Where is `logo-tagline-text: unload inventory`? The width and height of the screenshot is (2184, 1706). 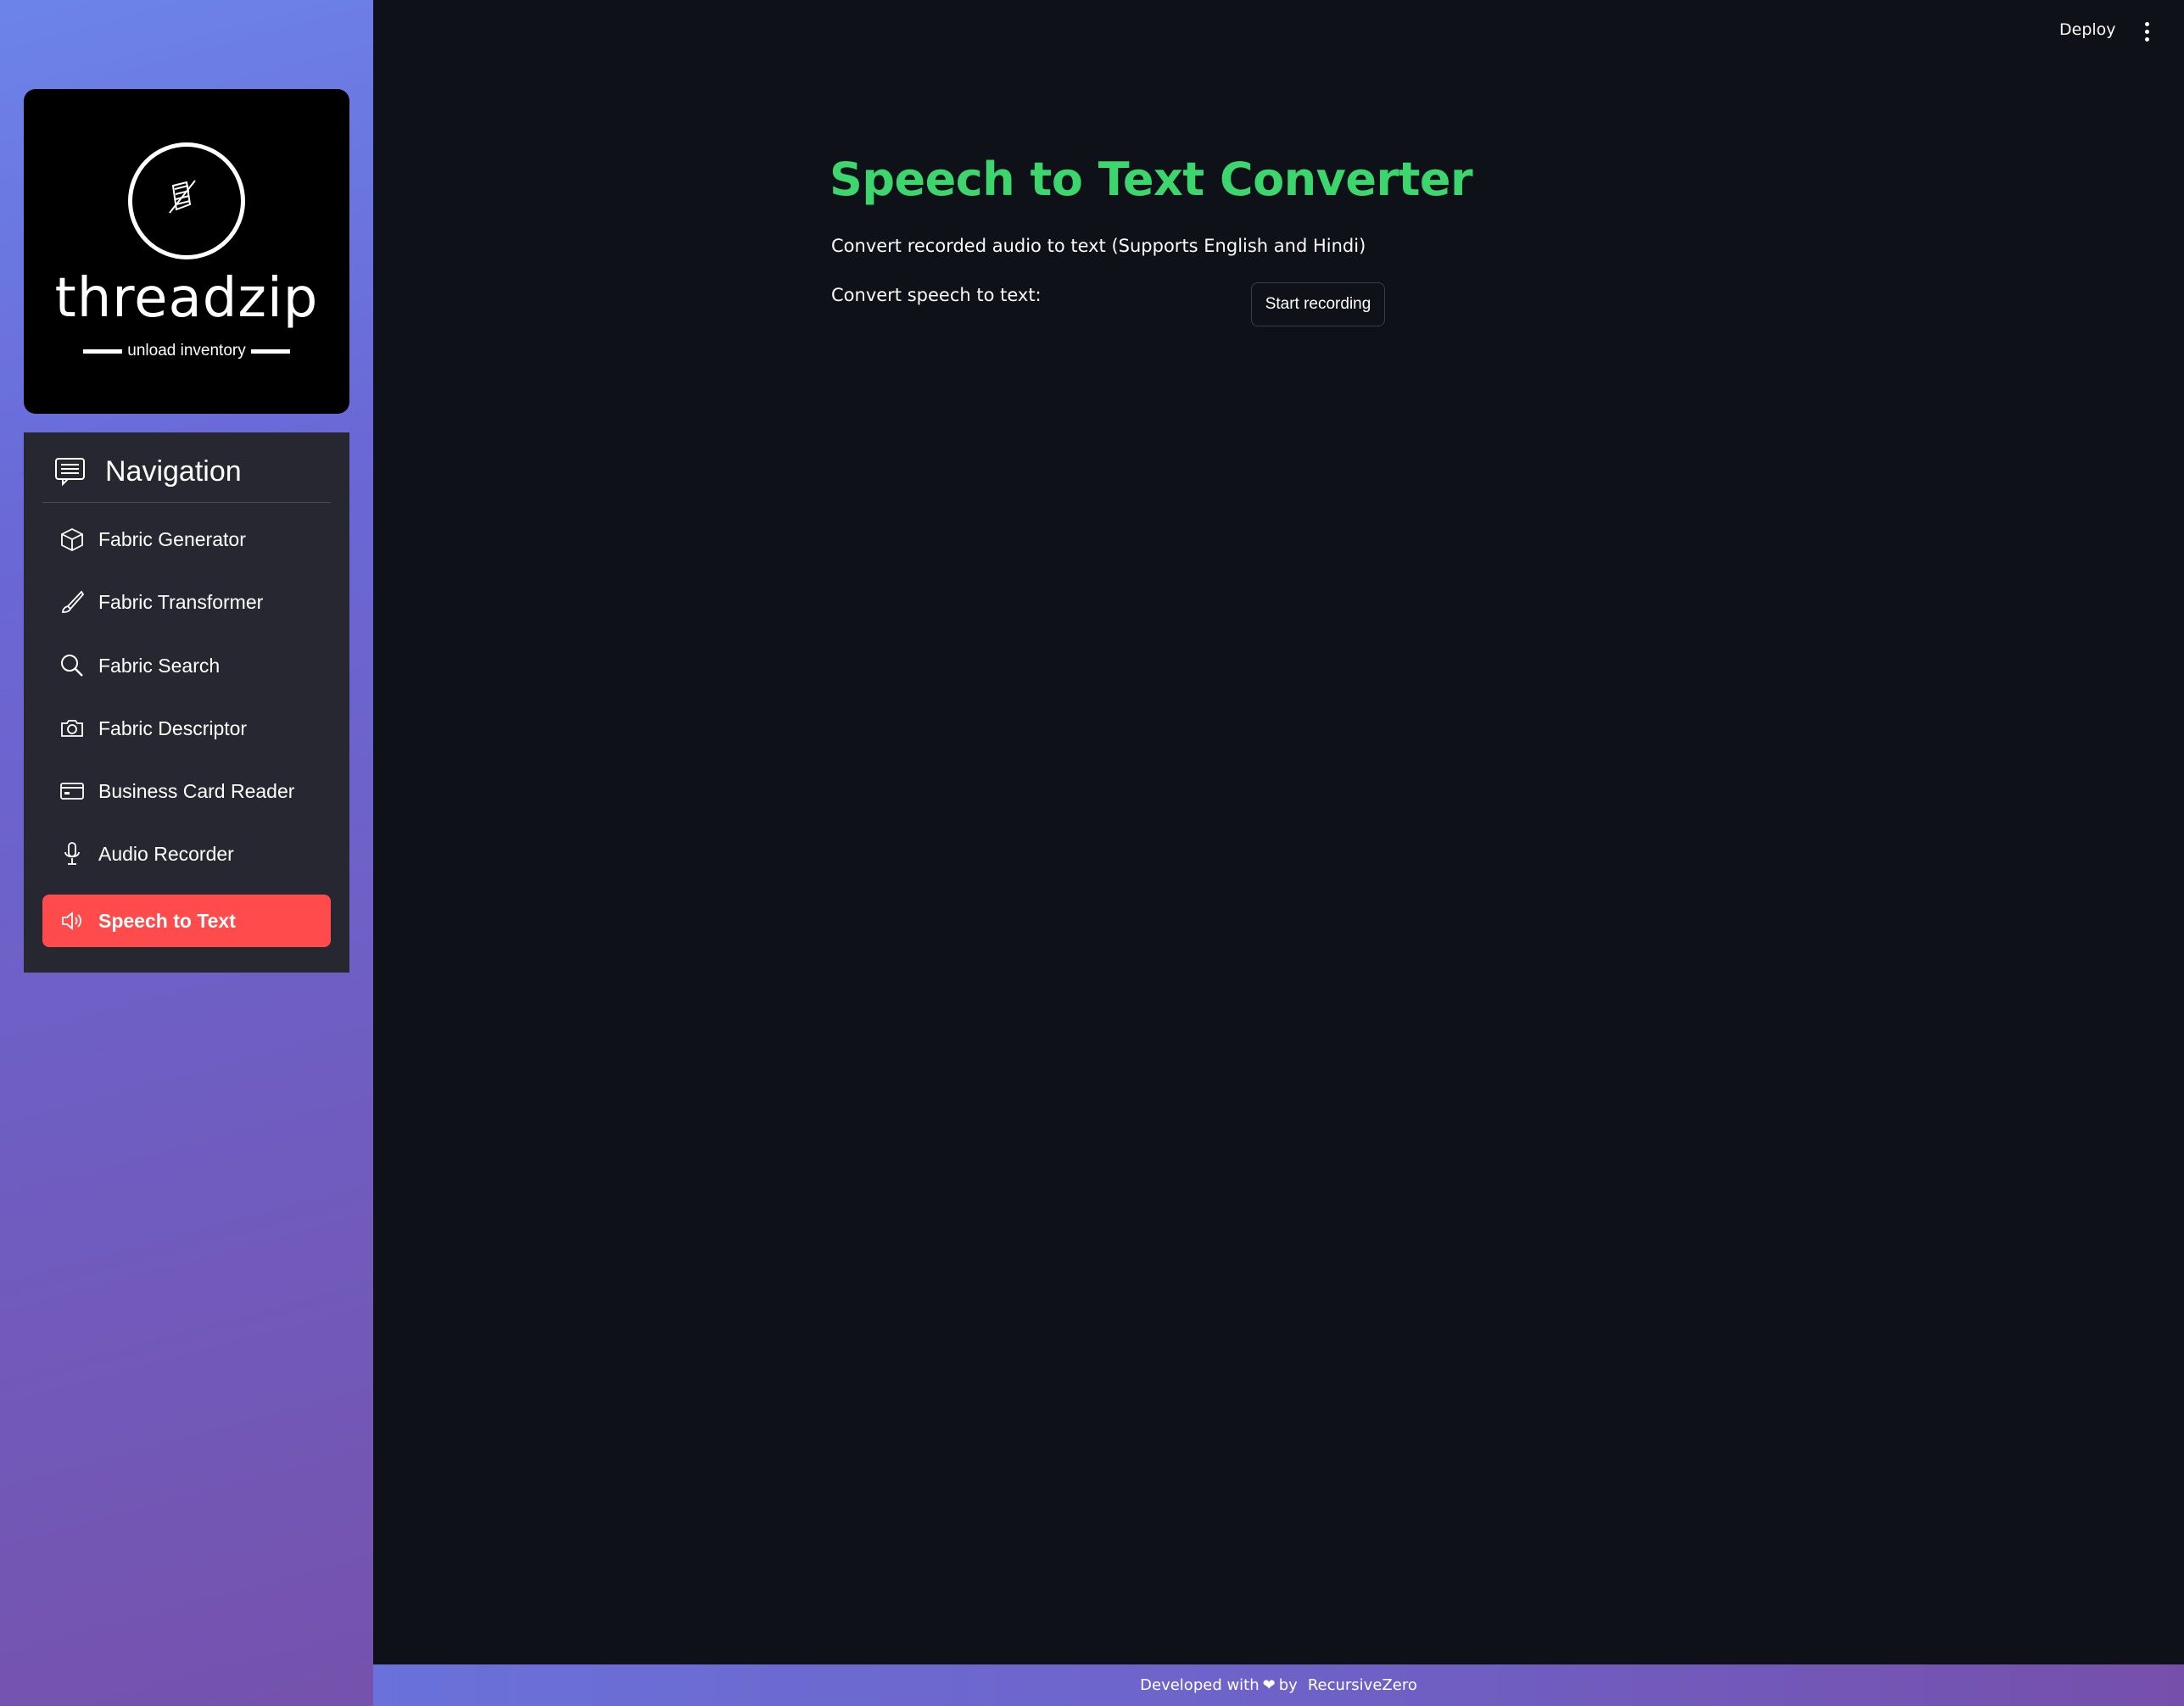
logo-tagline-text: unload inventory is located at coordinates (186, 351).